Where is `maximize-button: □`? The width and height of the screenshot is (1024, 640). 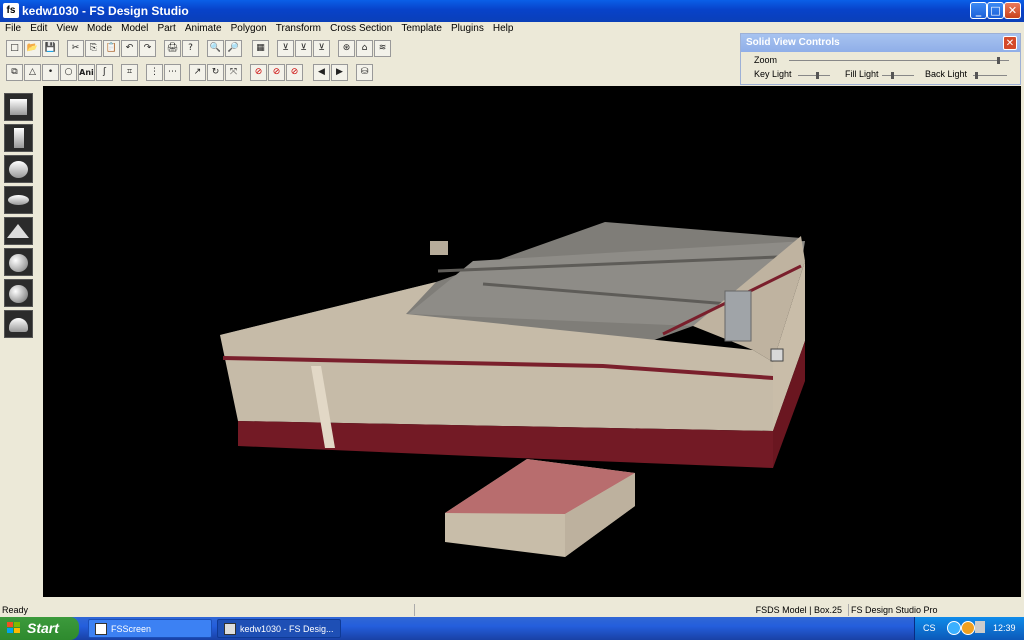
maximize-button: □ is located at coordinates (995, 10).